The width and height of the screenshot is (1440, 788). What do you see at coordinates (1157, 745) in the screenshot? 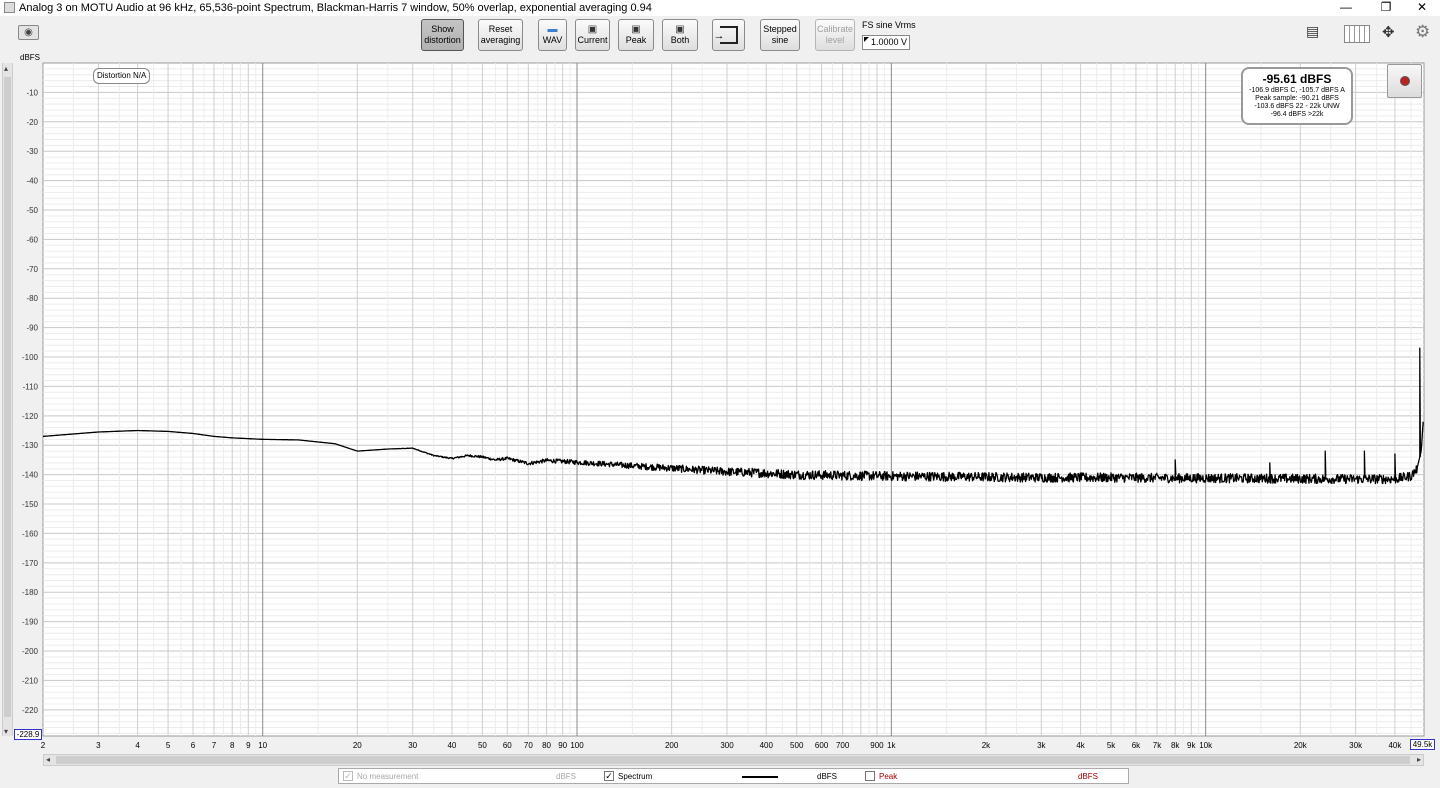
I see `x-tick-label: 7k` at bounding box center [1157, 745].